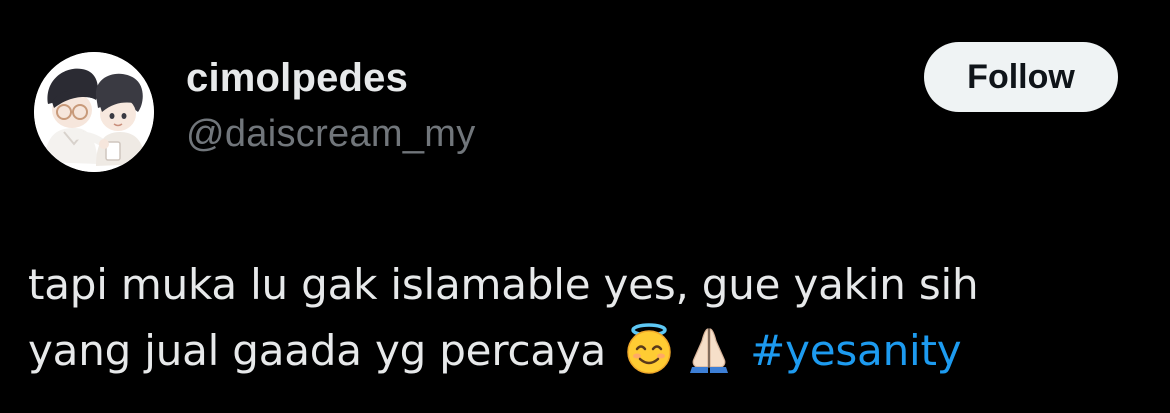  Describe the element at coordinates (709, 348) in the screenshot. I see `folded-hands-icon` at that location.